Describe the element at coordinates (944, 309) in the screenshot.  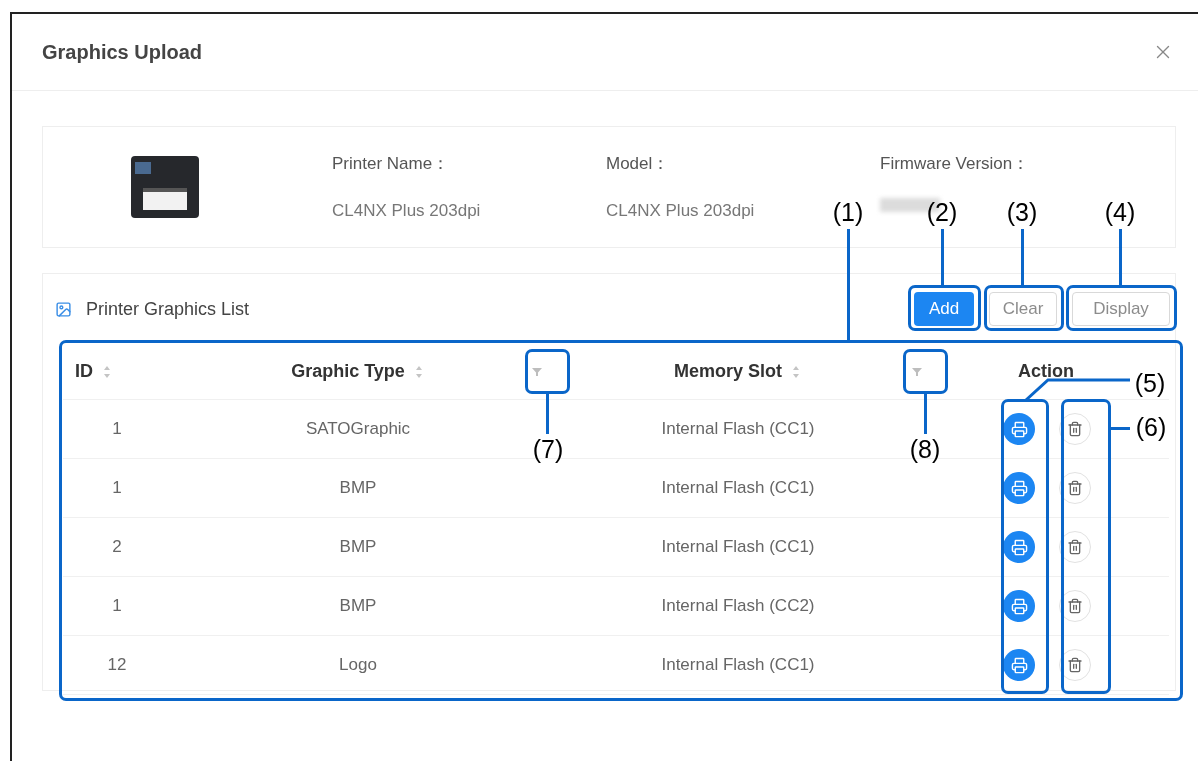
I see `toolbar-button: Add` at that location.